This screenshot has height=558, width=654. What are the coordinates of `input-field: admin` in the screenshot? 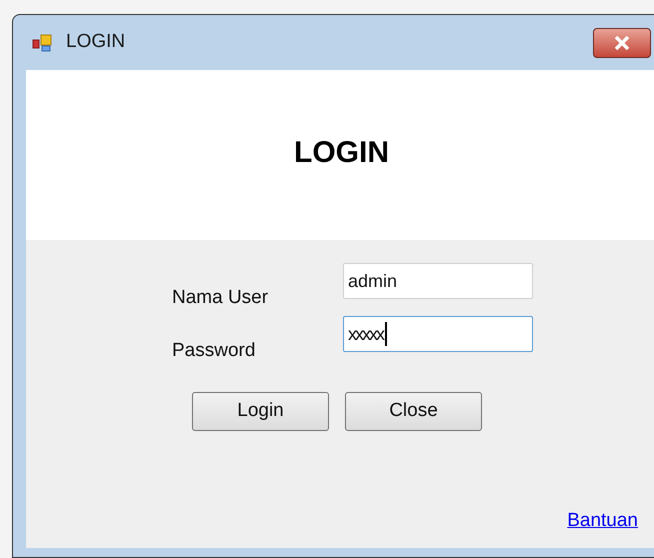 It's located at (438, 281).